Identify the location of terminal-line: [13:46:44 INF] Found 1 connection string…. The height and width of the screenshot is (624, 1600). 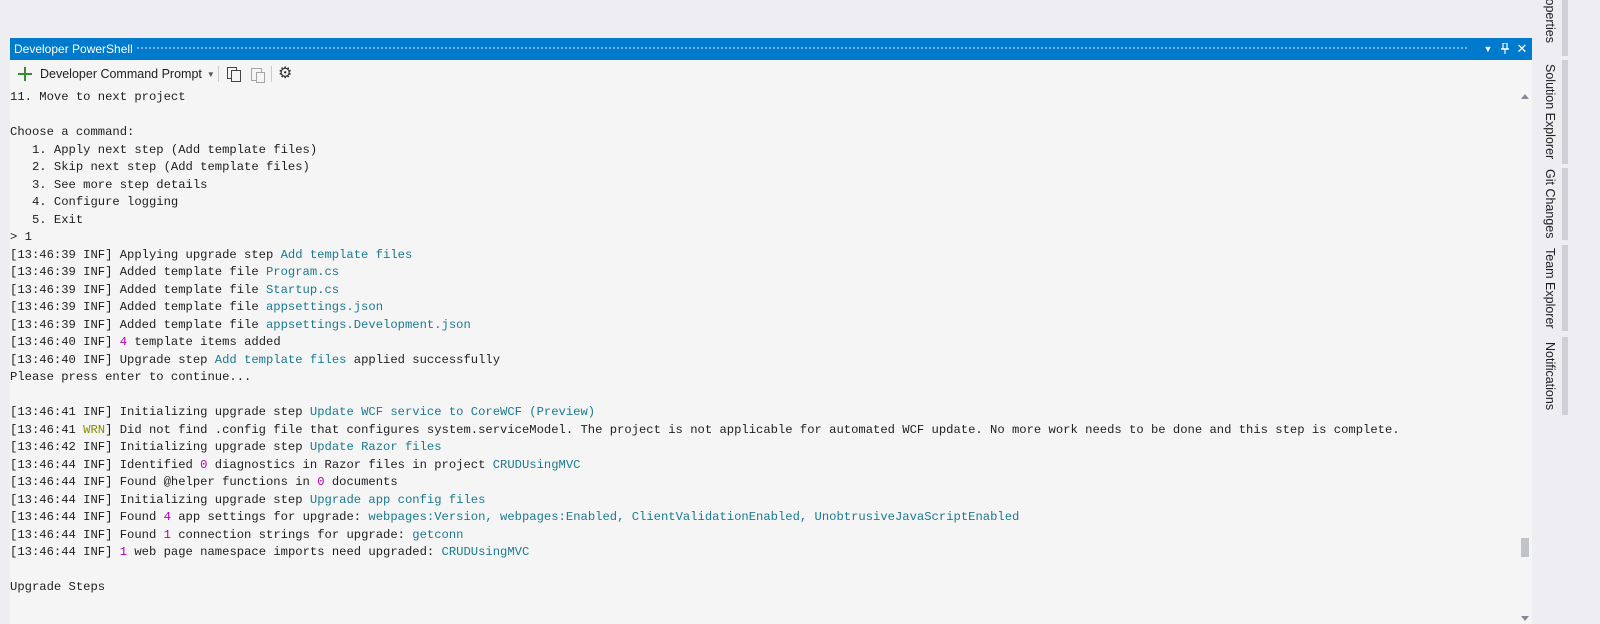
(236, 536).